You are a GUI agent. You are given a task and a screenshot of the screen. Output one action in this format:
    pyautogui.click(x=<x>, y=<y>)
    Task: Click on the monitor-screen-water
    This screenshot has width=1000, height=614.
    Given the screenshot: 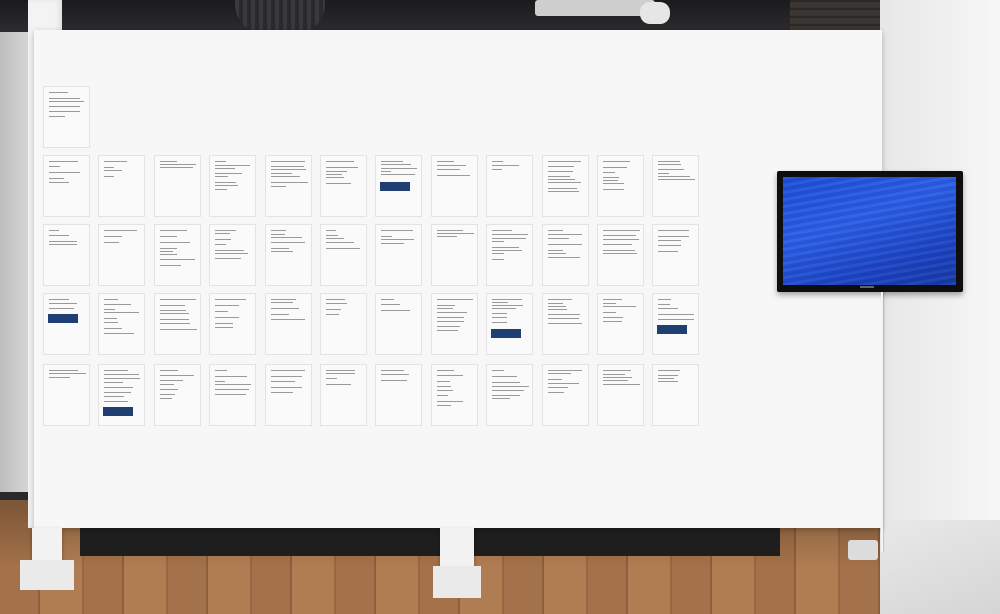 What is the action you would take?
    pyautogui.click(x=869, y=231)
    